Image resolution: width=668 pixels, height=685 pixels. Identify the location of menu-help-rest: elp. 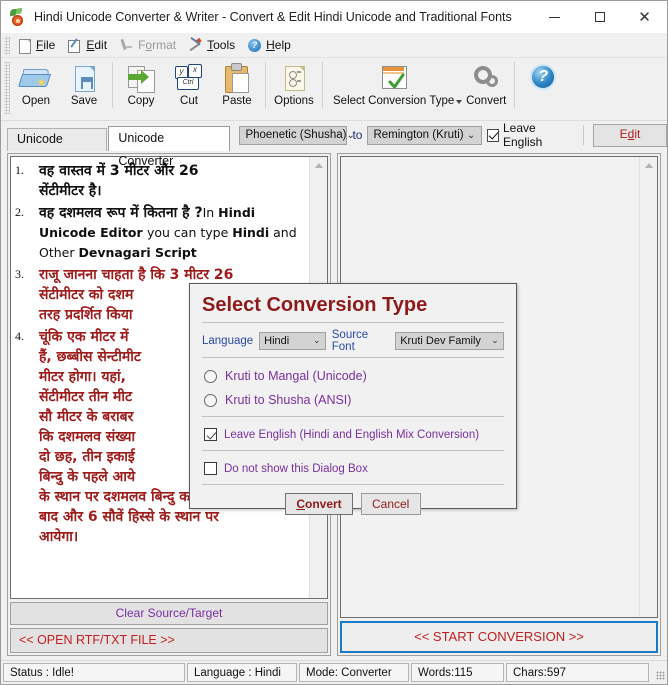
(282, 45).